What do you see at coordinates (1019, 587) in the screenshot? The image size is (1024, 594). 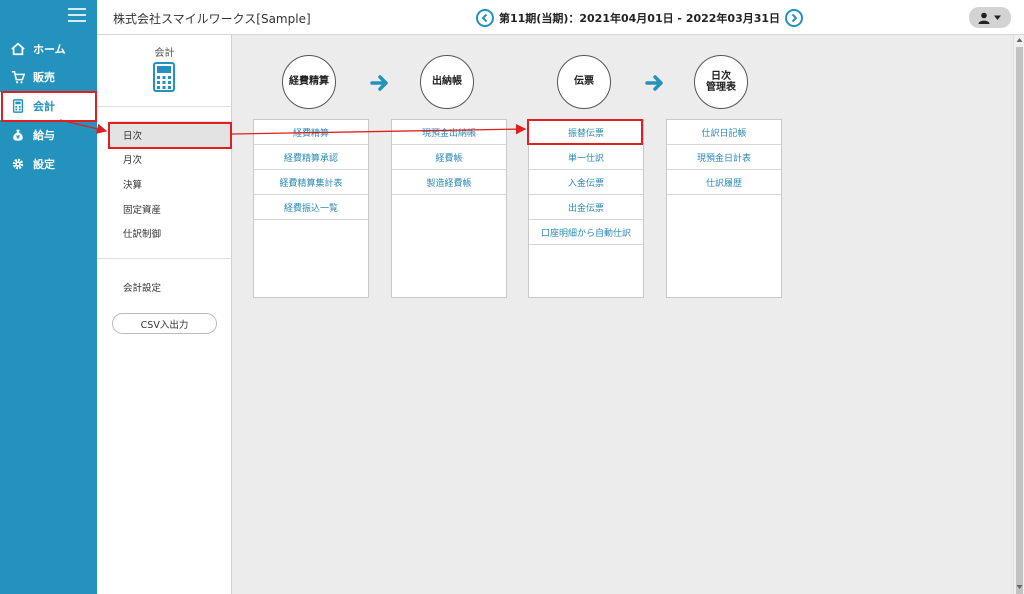 I see `scroll-down-icon` at bounding box center [1019, 587].